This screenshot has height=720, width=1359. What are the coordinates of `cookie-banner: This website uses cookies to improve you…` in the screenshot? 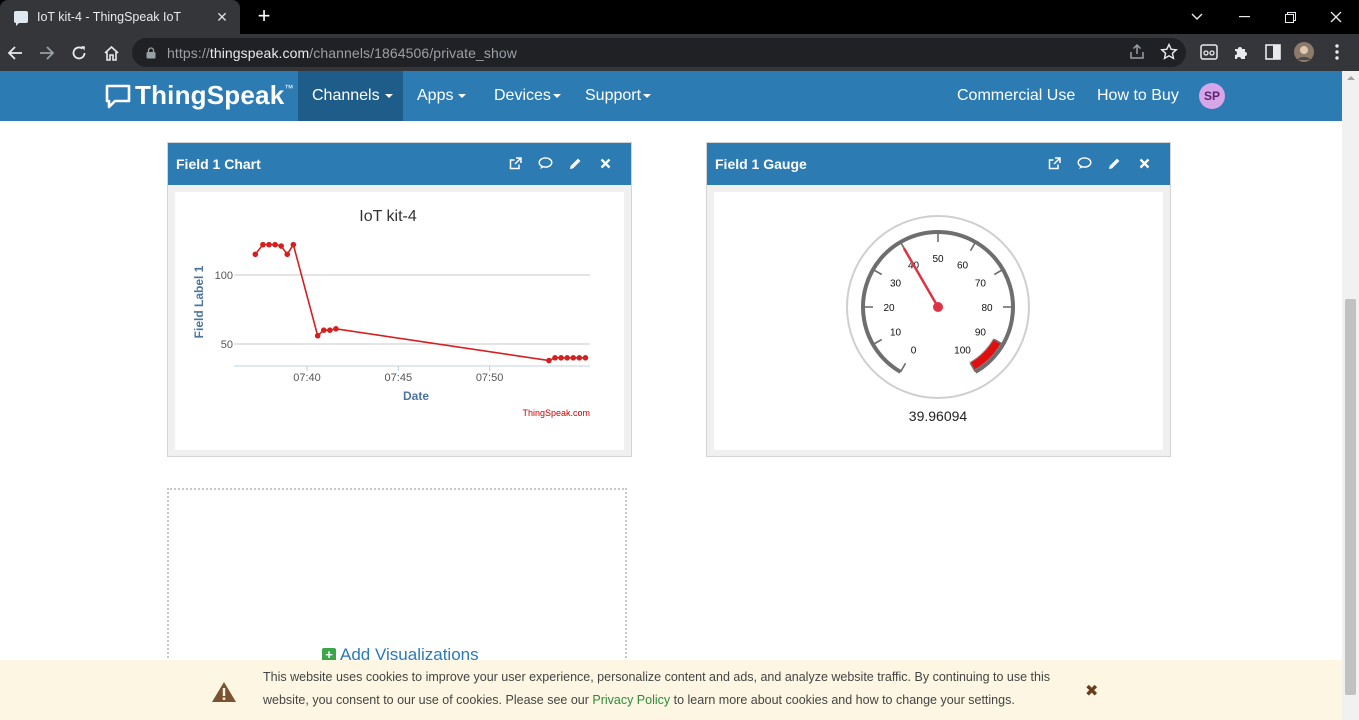 It's located at (671, 690).